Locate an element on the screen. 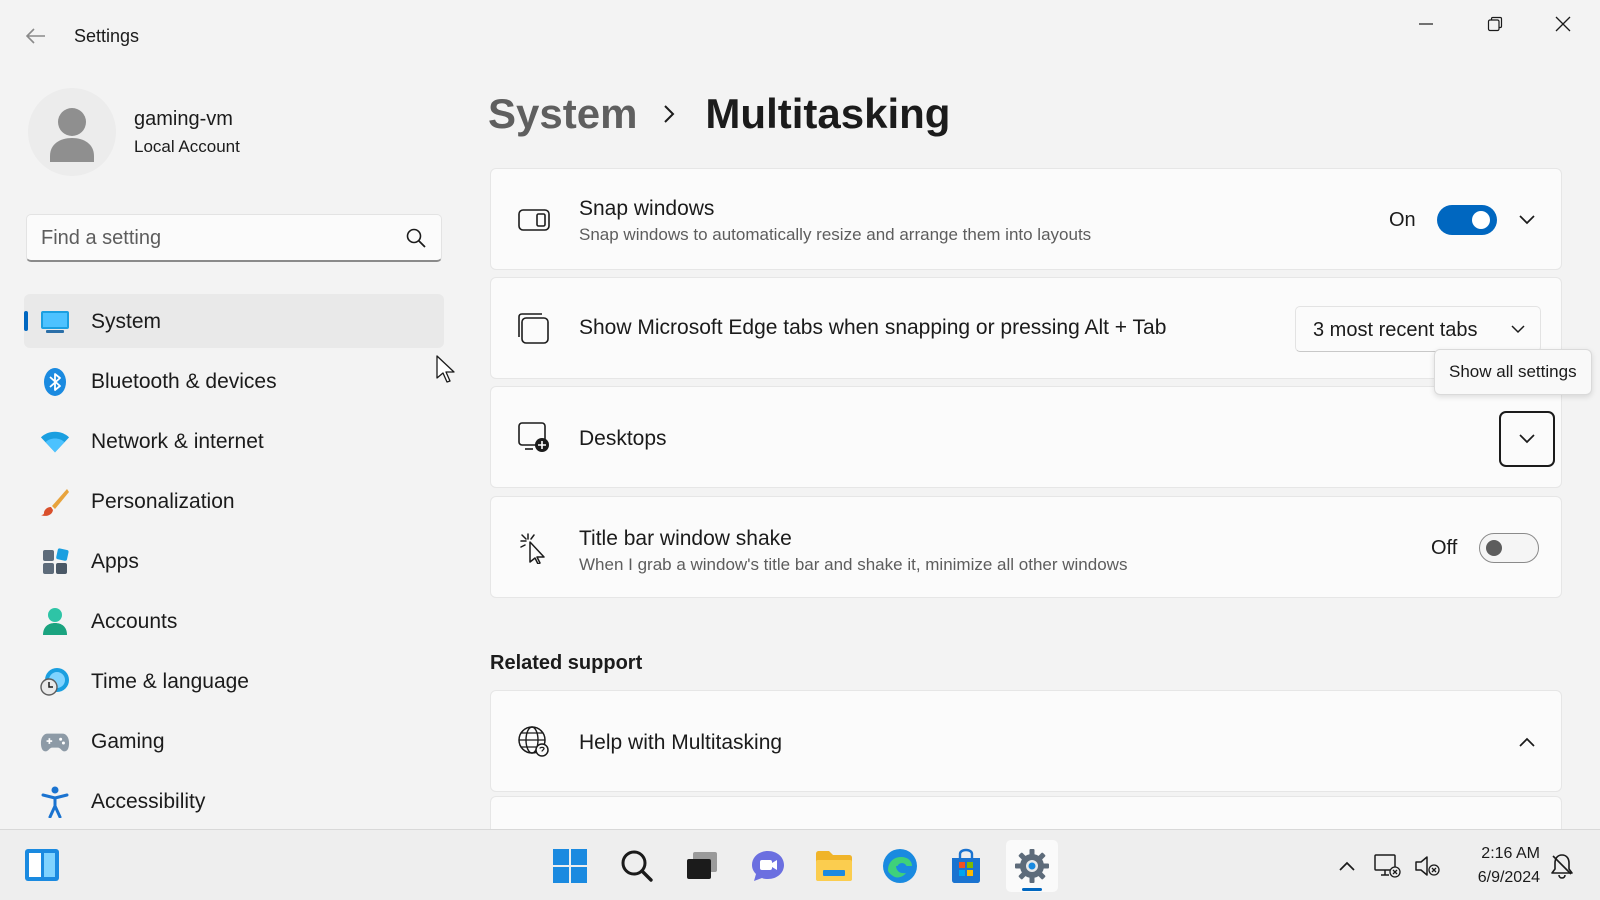  back-button is located at coordinates (36, 36).